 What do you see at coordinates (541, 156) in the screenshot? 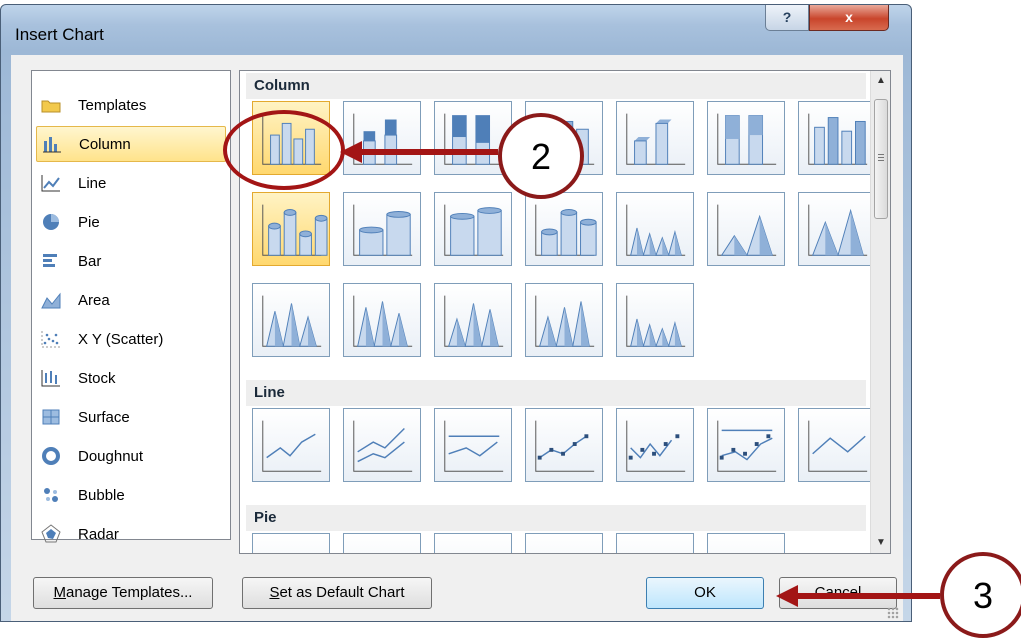
I see `callout-2: 2` at bounding box center [541, 156].